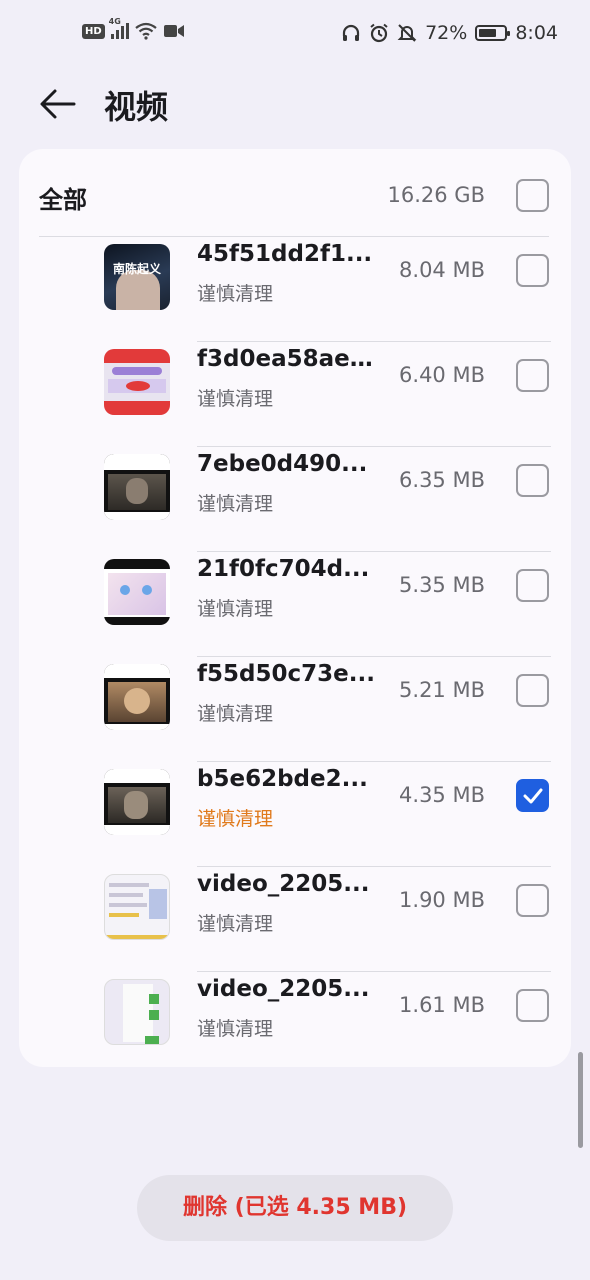  Describe the element at coordinates (58, 104) in the screenshot. I see `arrow-left-icon` at that location.